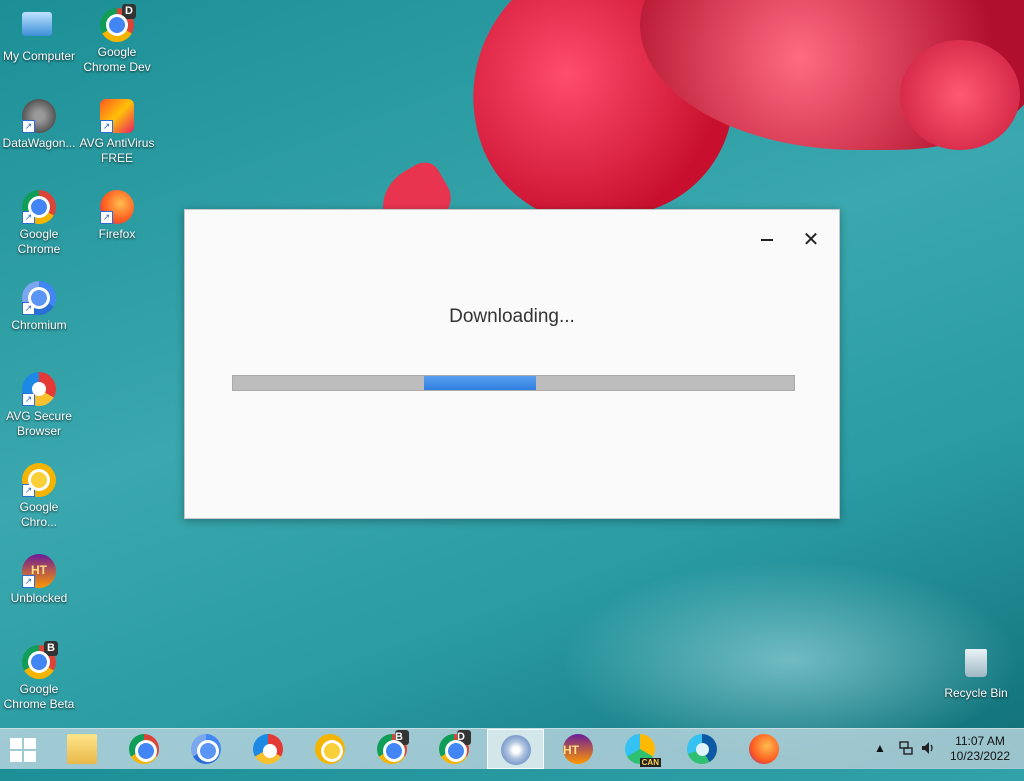 This screenshot has width=1024, height=781. I want to click on clock-date: 10/23/2022, so click(980, 756).